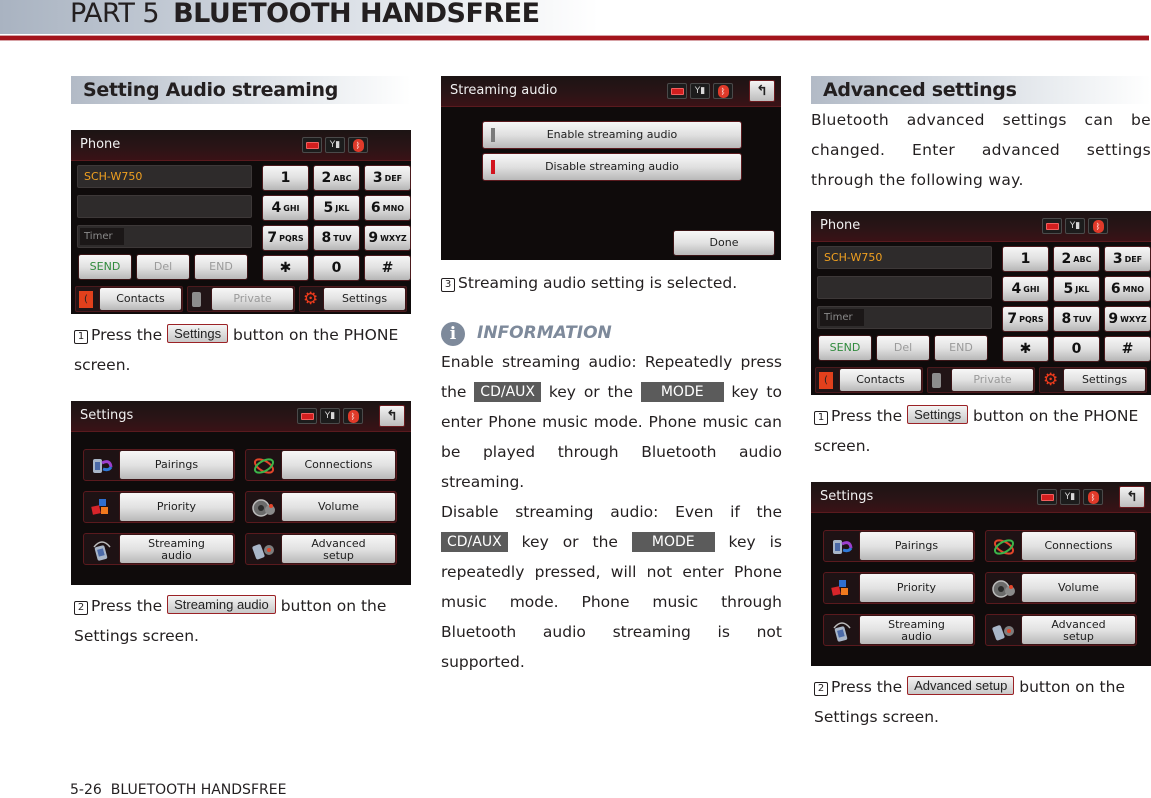 This screenshot has width=1151, height=798. I want to click on enable-streaming-audio-button: Enable streaming audio, so click(612, 135).